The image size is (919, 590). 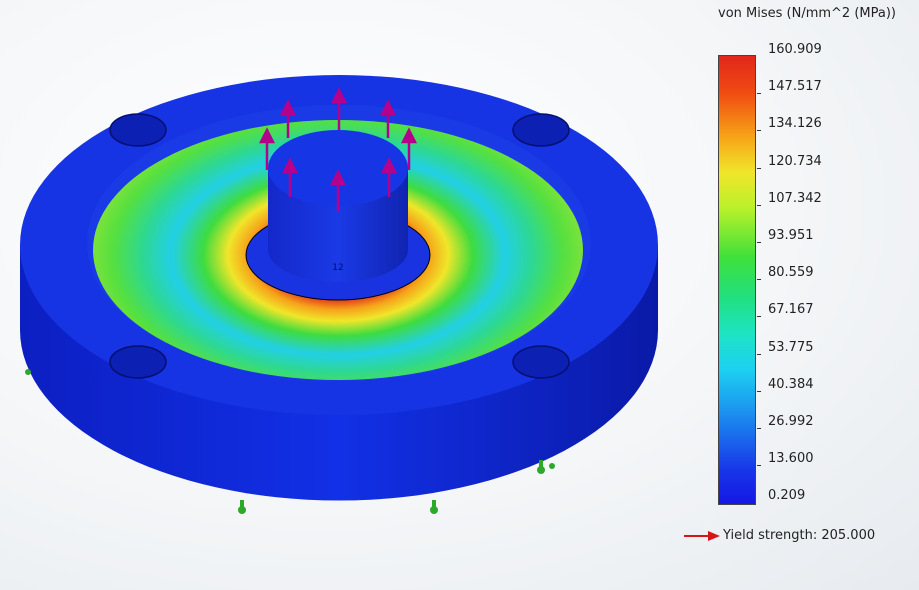 I want to click on yield-arrow-icon, so click(x=702, y=535).